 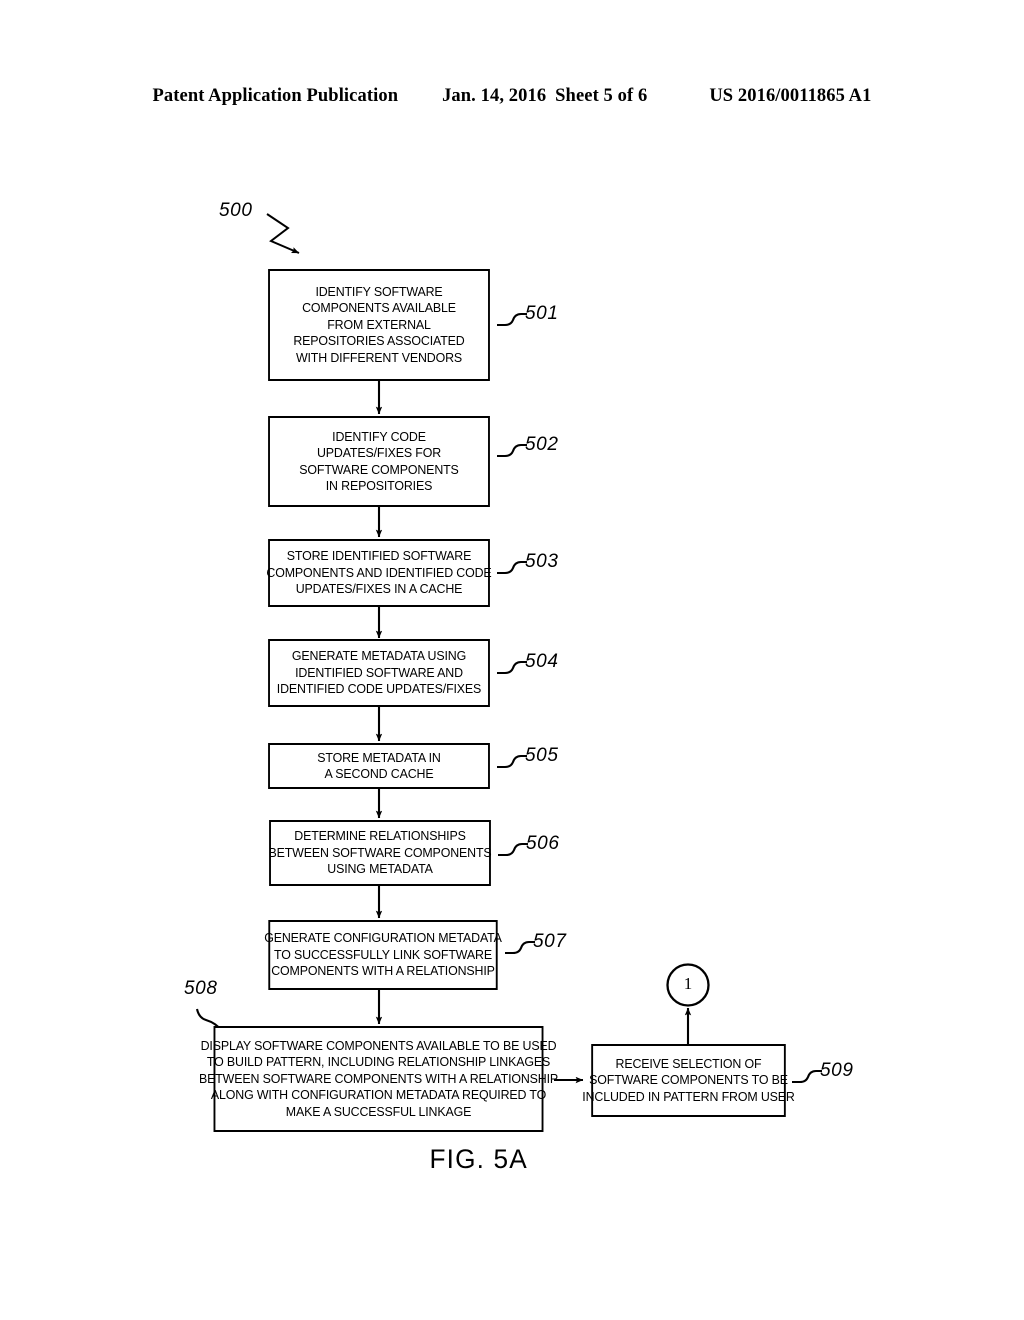 I want to click on flow-box-507-line-1: GENERATE CONFIGURATION METADATA, so click(x=383, y=938).